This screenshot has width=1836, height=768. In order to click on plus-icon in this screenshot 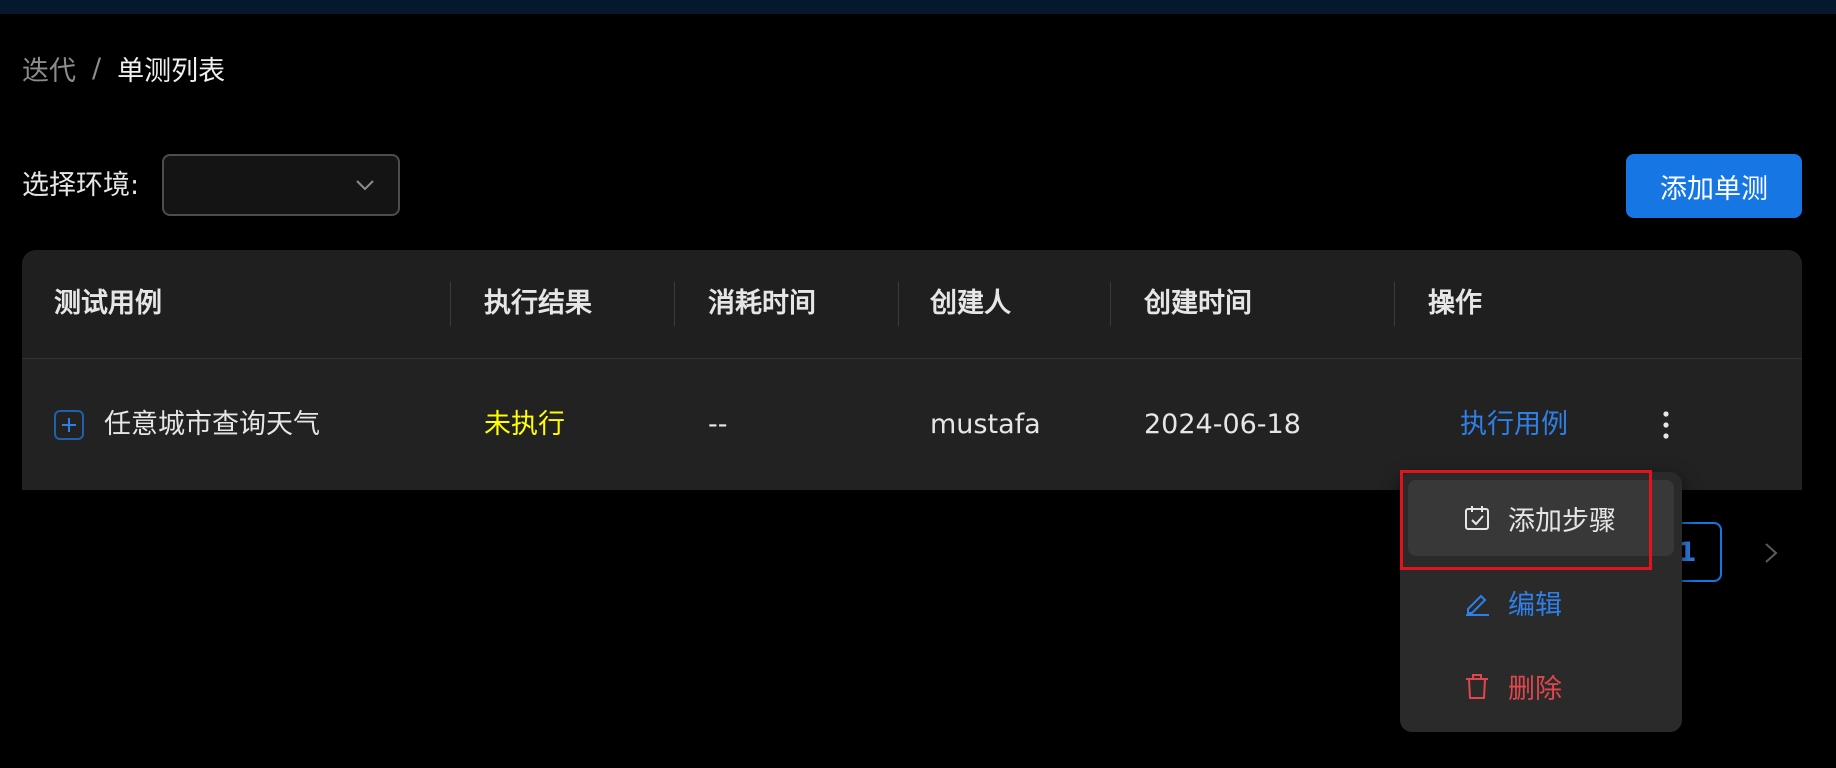, I will do `click(69, 425)`.